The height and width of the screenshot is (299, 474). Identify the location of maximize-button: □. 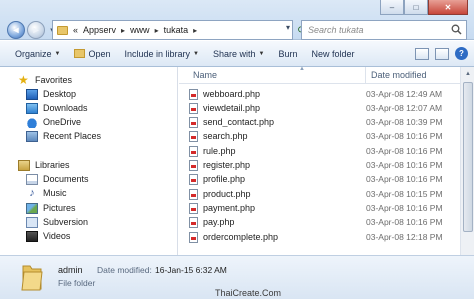
(416, 7).